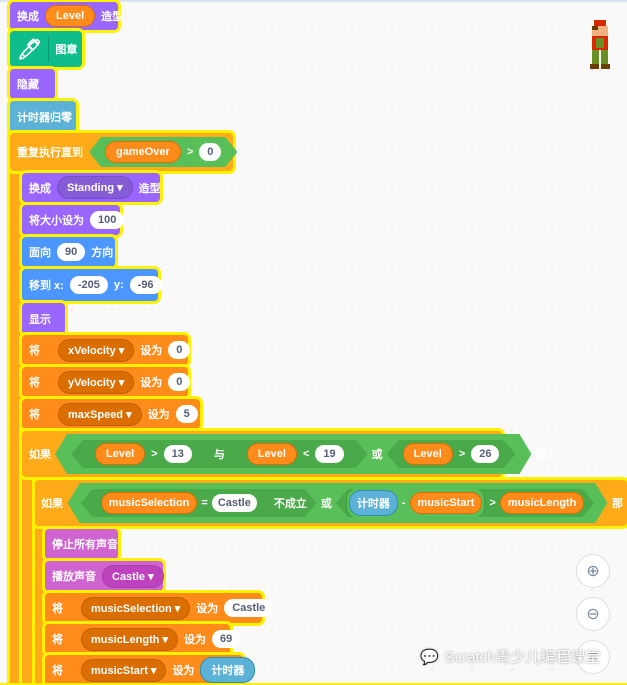 Image resolution: width=627 pixels, height=685 pixels. I want to click on variable-dropdown: musicStart ▾, so click(124, 670).